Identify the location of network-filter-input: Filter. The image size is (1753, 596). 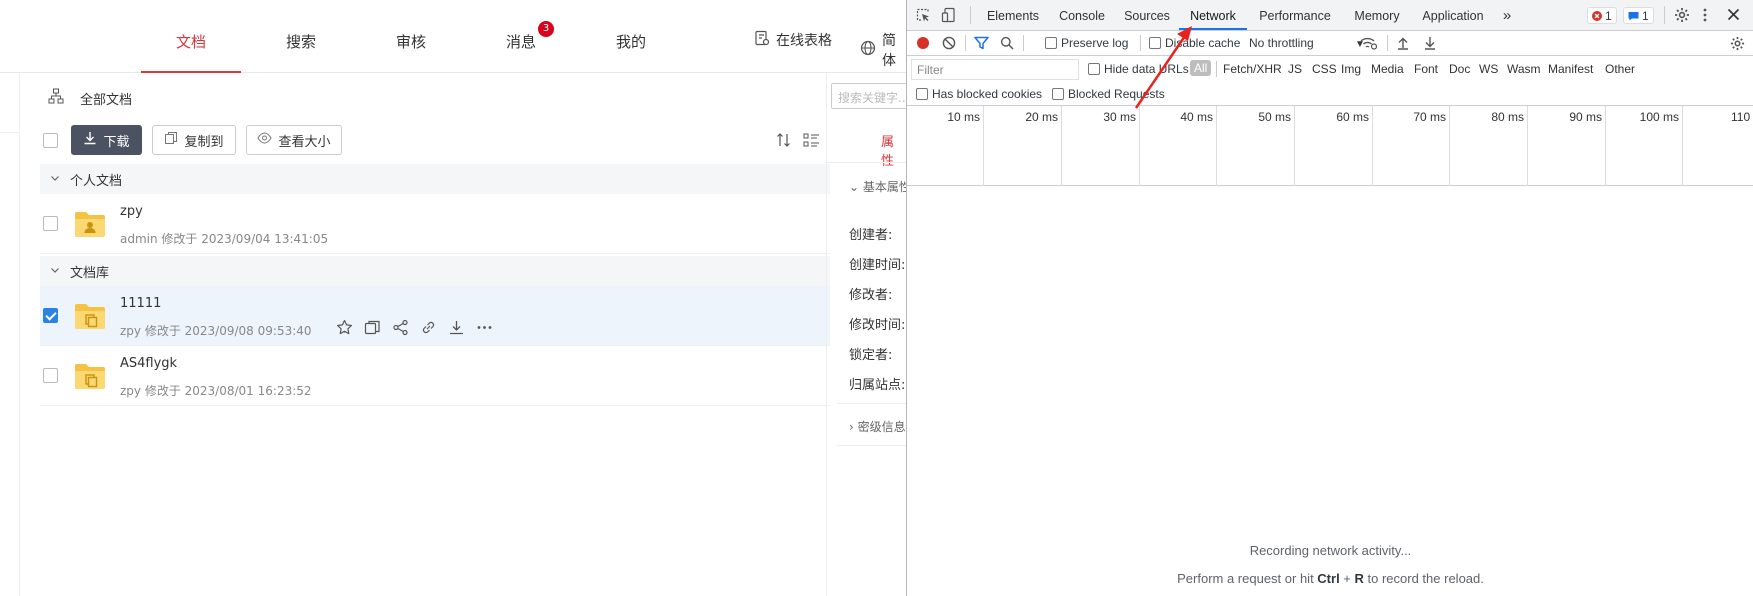
(995, 69).